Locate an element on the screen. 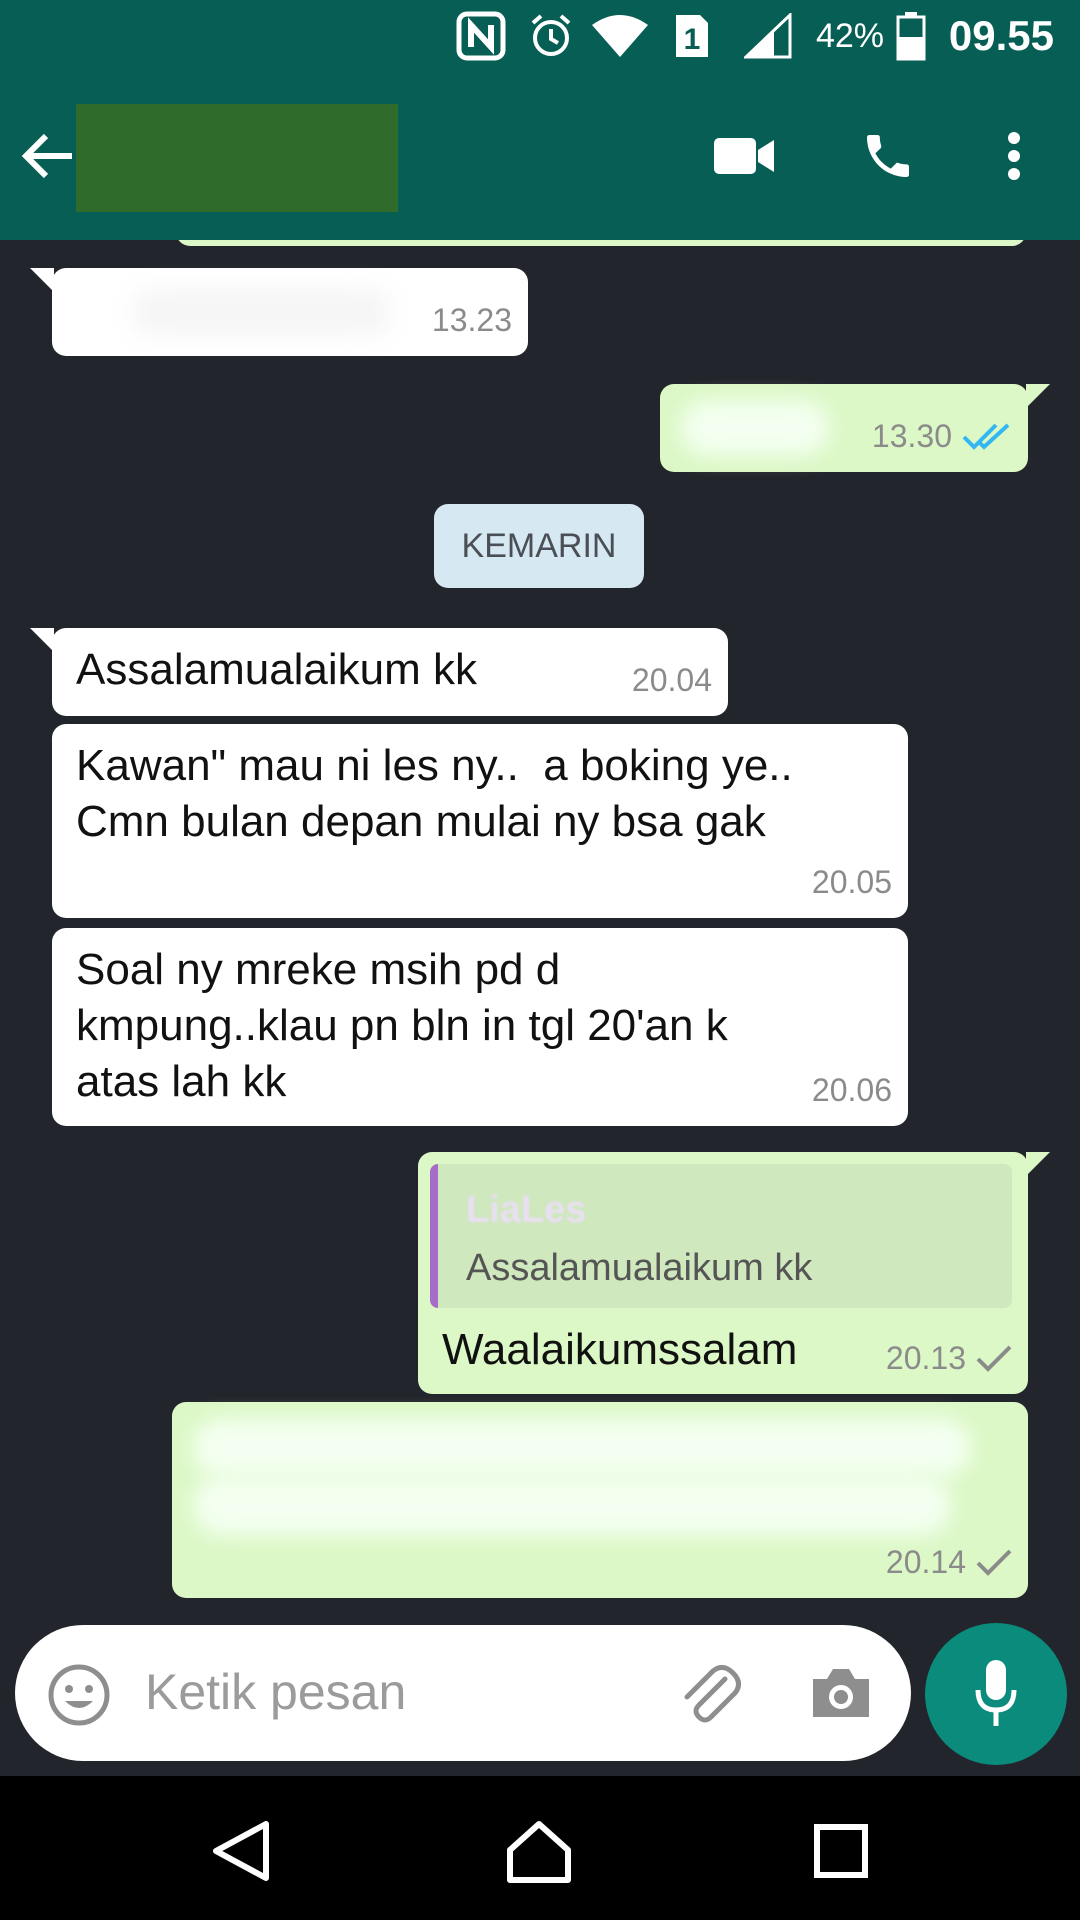 Image resolution: width=1080 pixels, height=1920 pixels. message-meta: 20.14 is located at coordinates (949, 1562).